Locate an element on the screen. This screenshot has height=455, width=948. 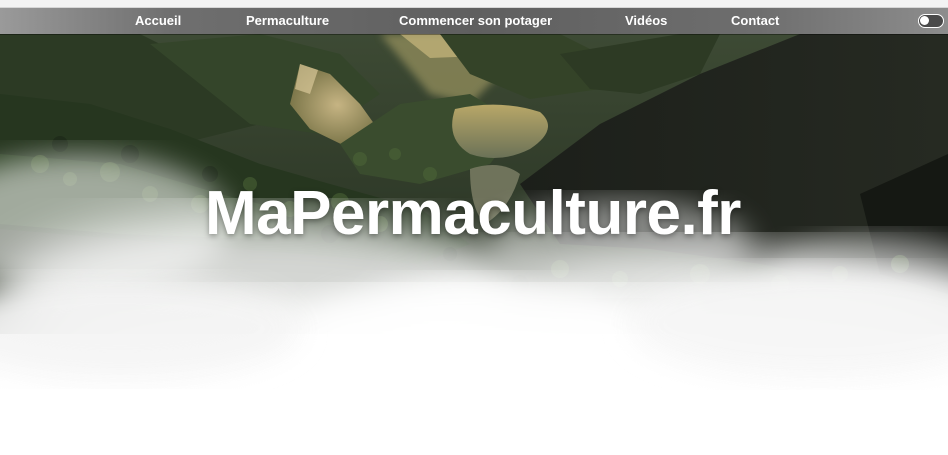
browser-bookmark-strip is located at coordinates (474, 4).